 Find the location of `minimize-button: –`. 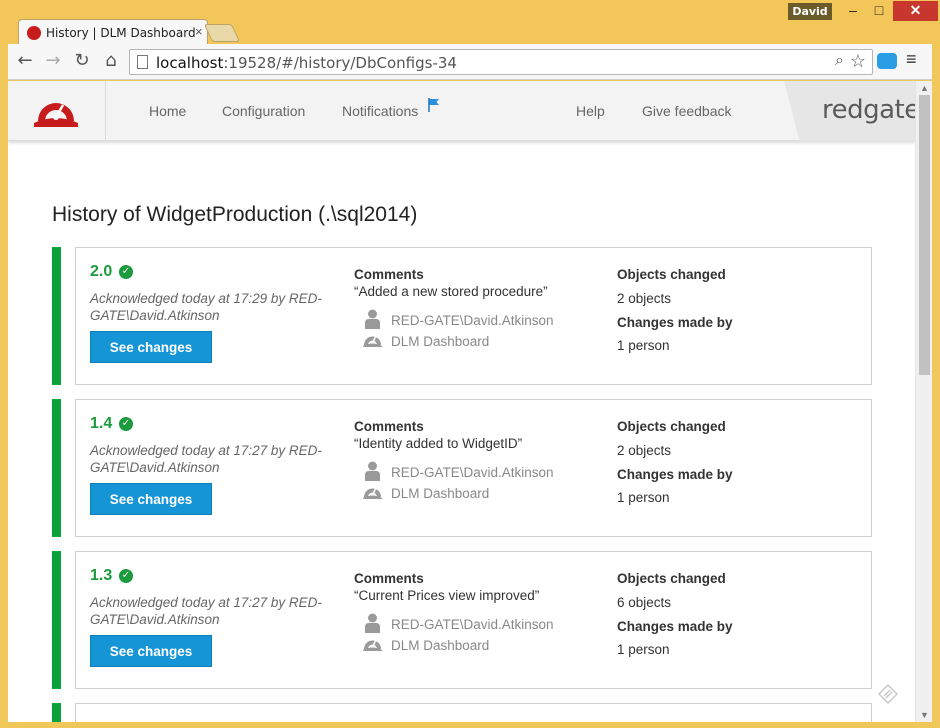

minimize-button: – is located at coordinates (853, 11).